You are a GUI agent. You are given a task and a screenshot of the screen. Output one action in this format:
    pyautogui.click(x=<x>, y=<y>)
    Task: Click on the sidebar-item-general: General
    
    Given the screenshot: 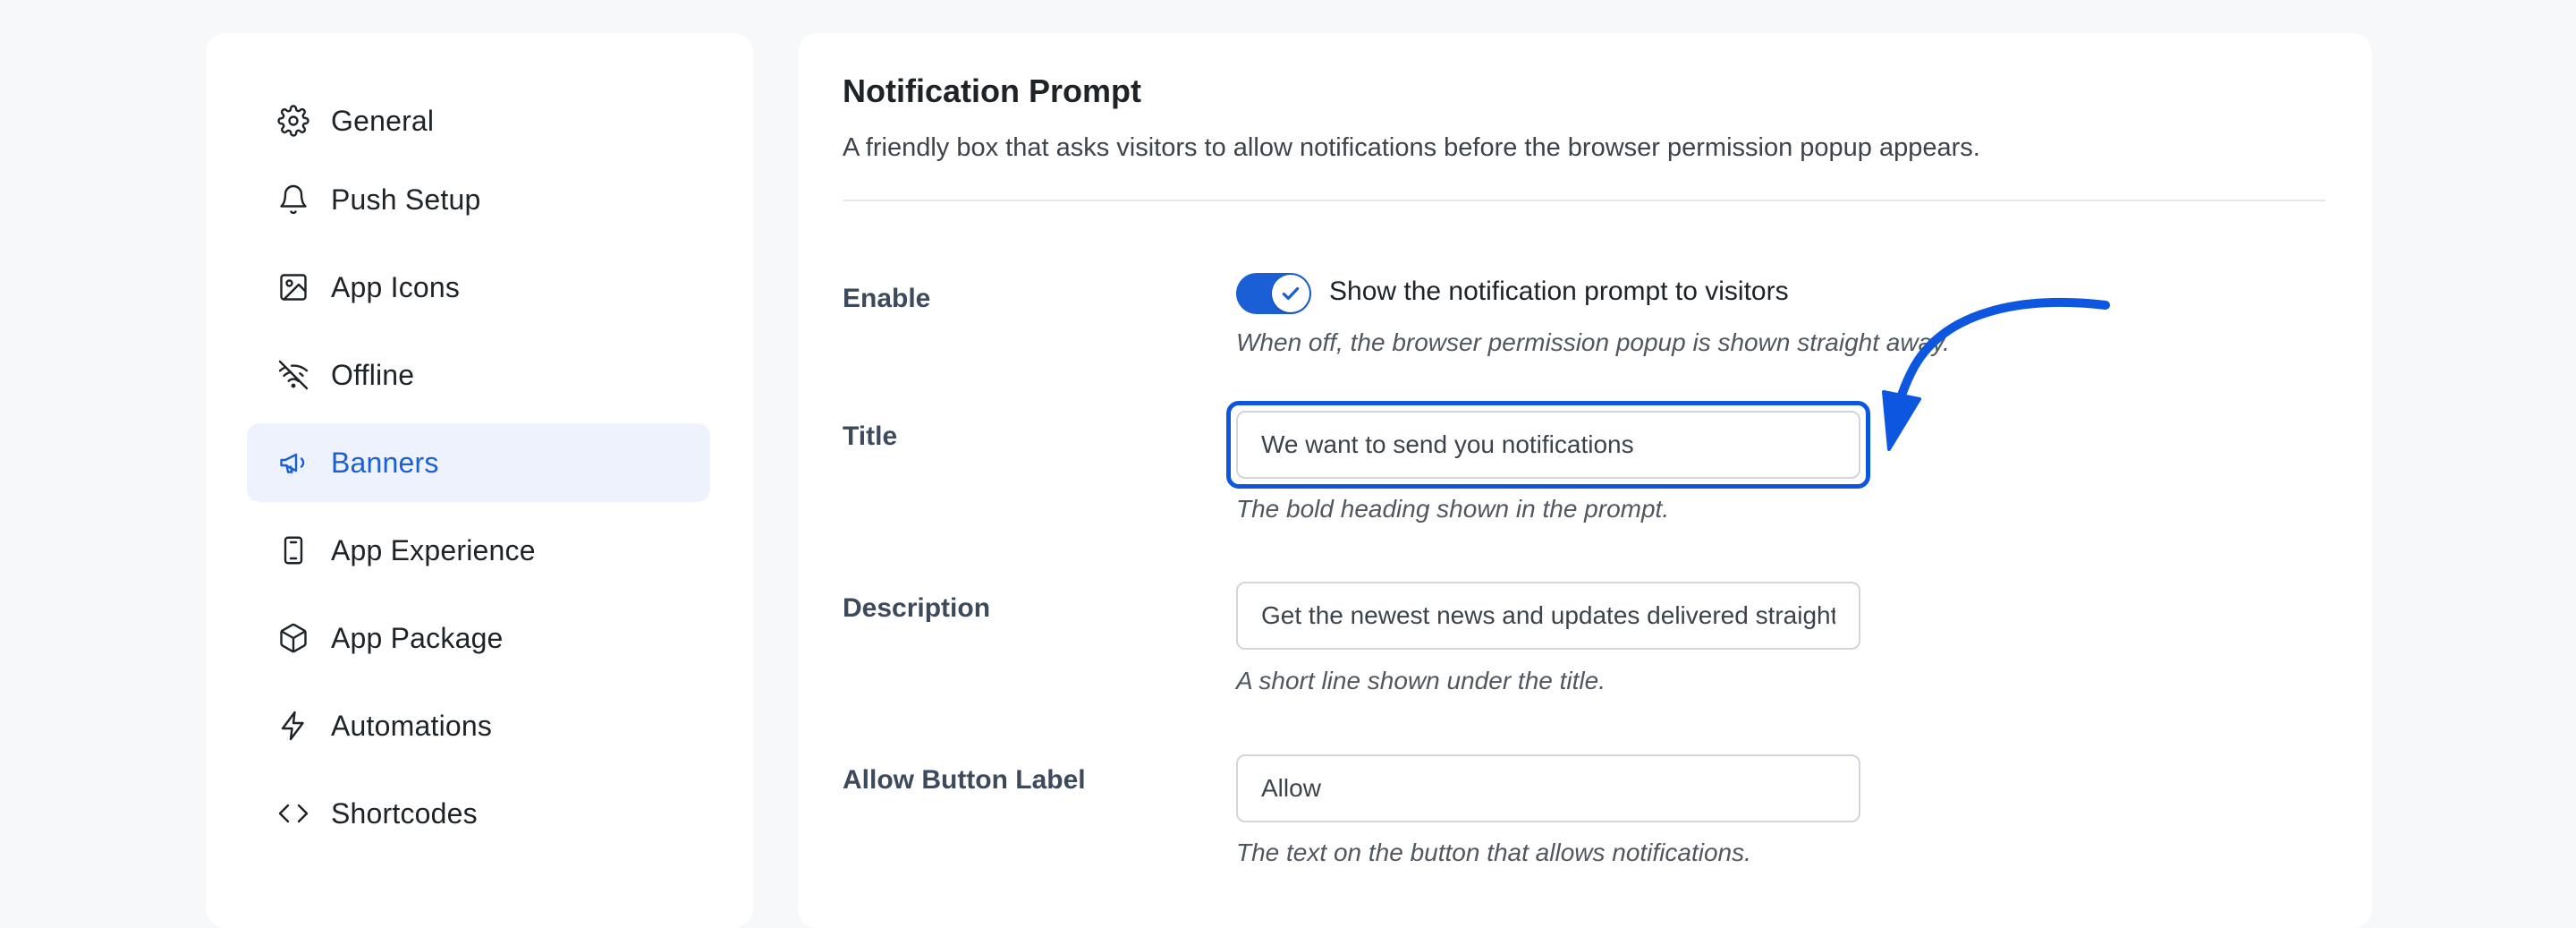 What is the action you would take?
    pyautogui.click(x=478, y=121)
    